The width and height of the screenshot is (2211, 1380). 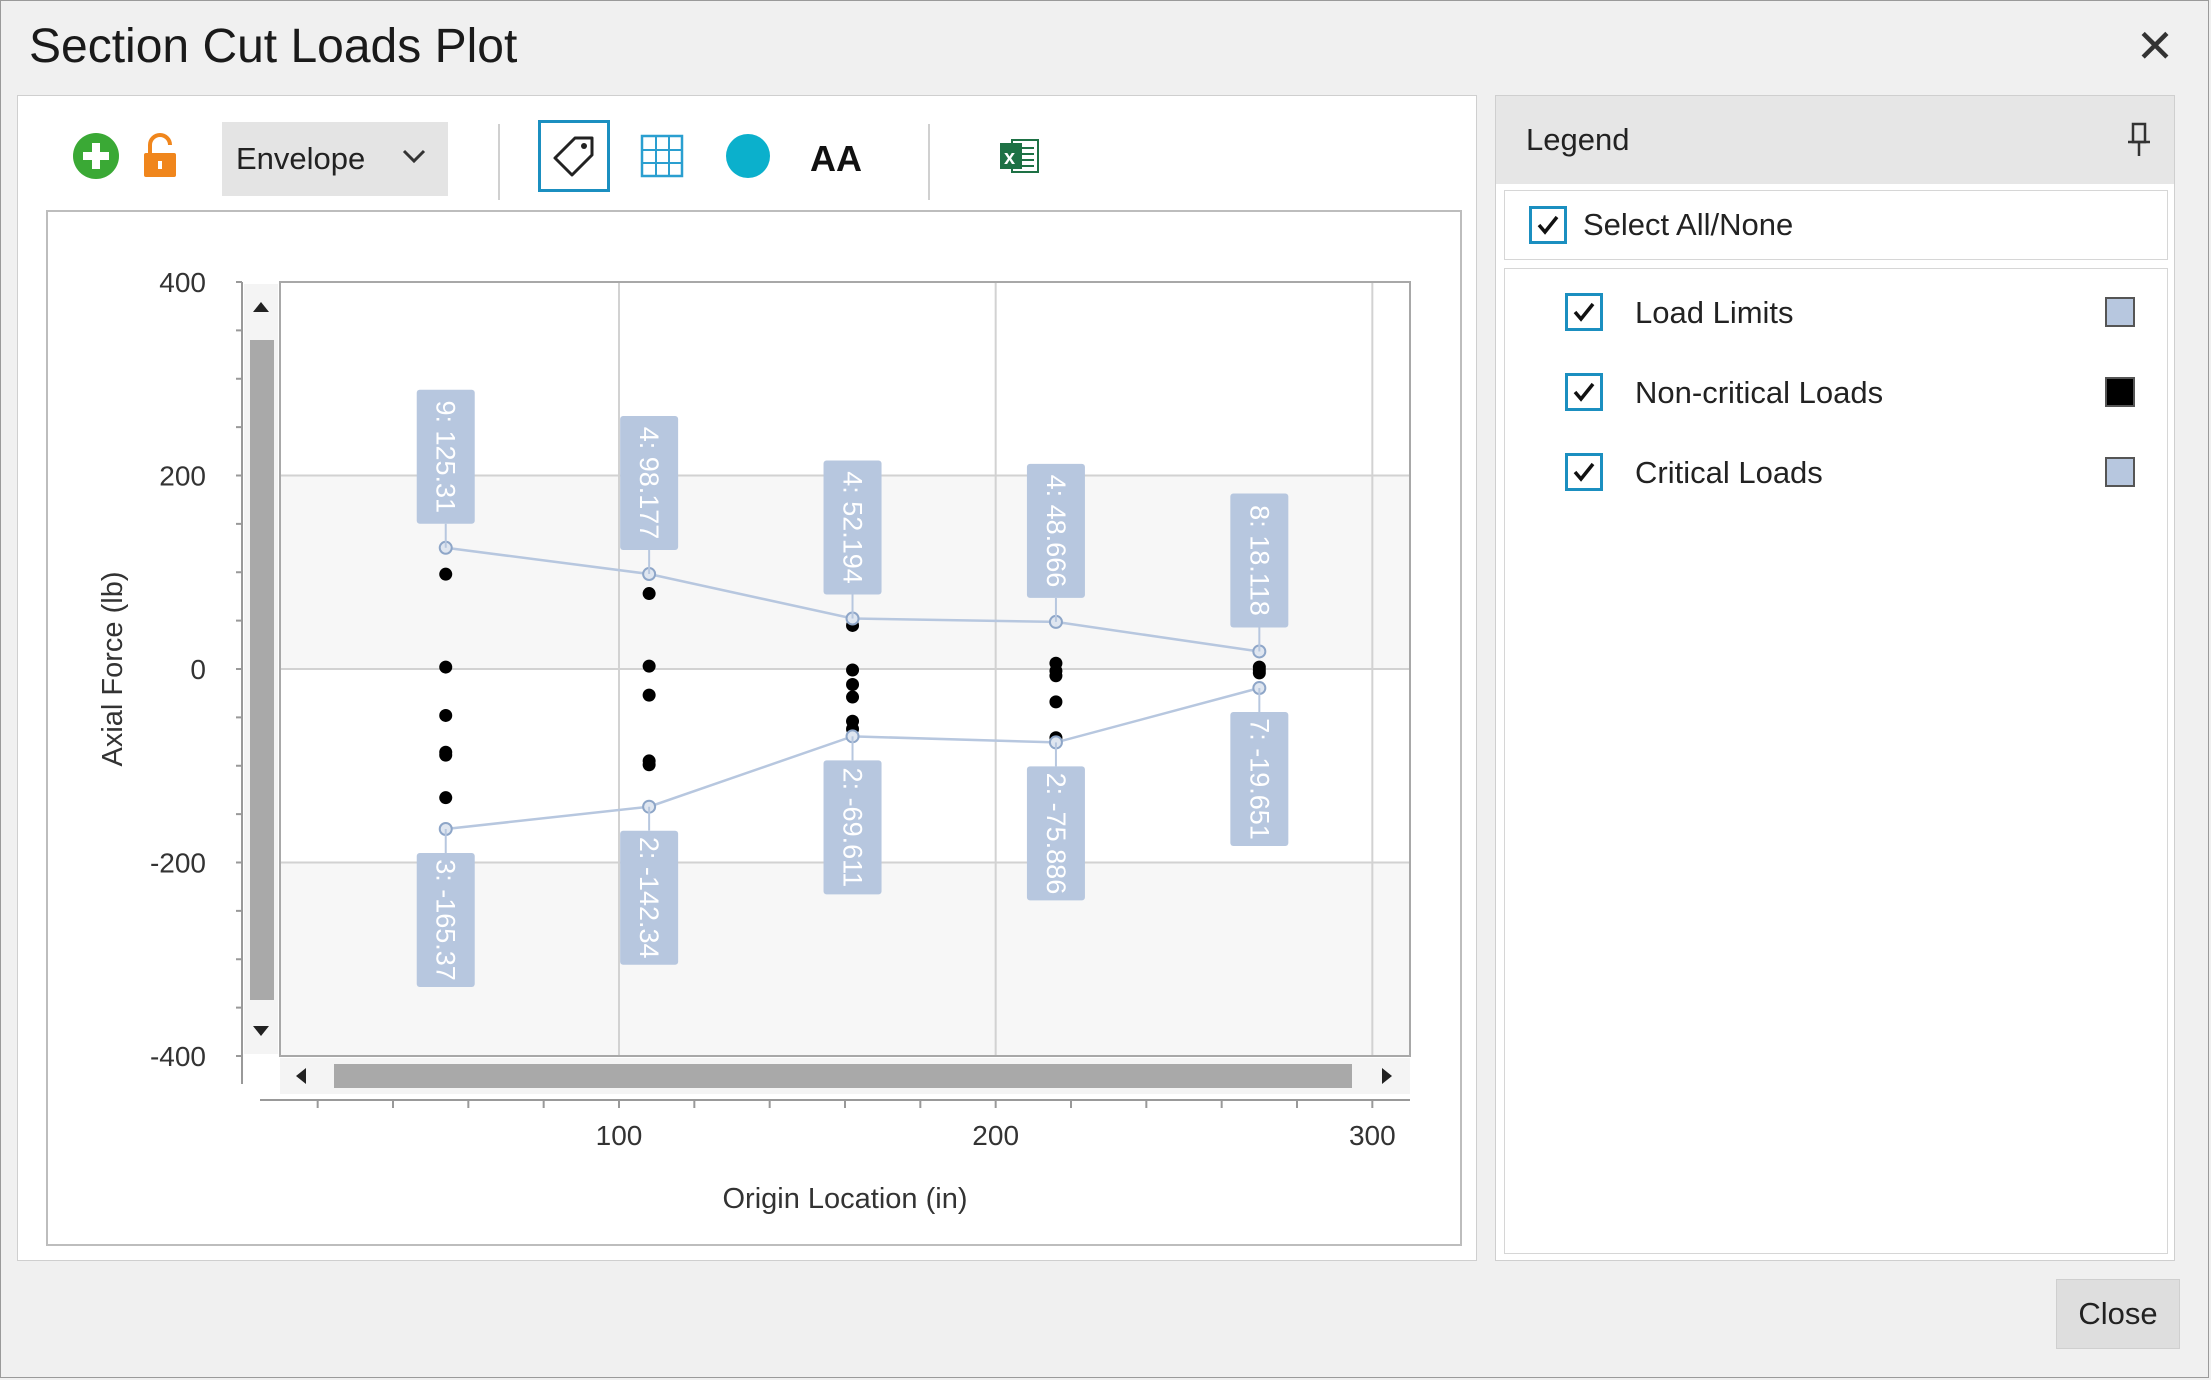 I want to click on legend-item-label: Load Limits, so click(x=1714, y=312).